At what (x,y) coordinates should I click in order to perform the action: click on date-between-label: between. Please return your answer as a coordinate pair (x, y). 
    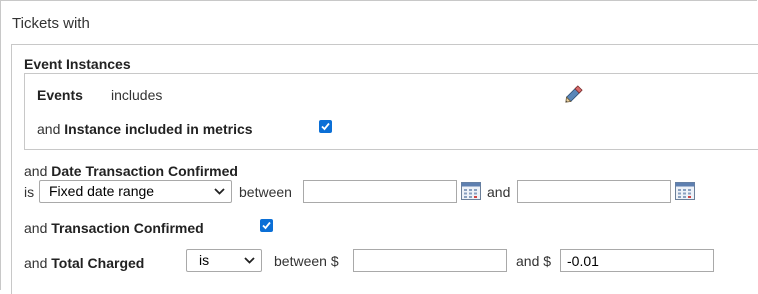
    Looking at the image, I should click on (265, 192).